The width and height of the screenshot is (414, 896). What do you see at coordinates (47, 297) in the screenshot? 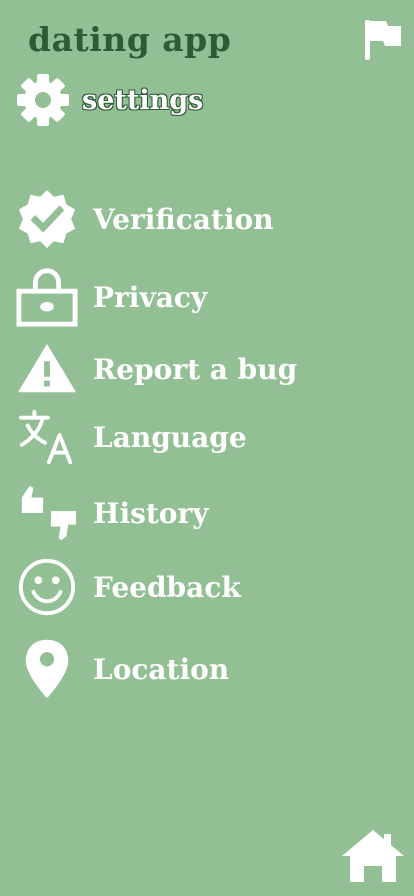
I see `lock-icon` at bounding box center [47, 297].